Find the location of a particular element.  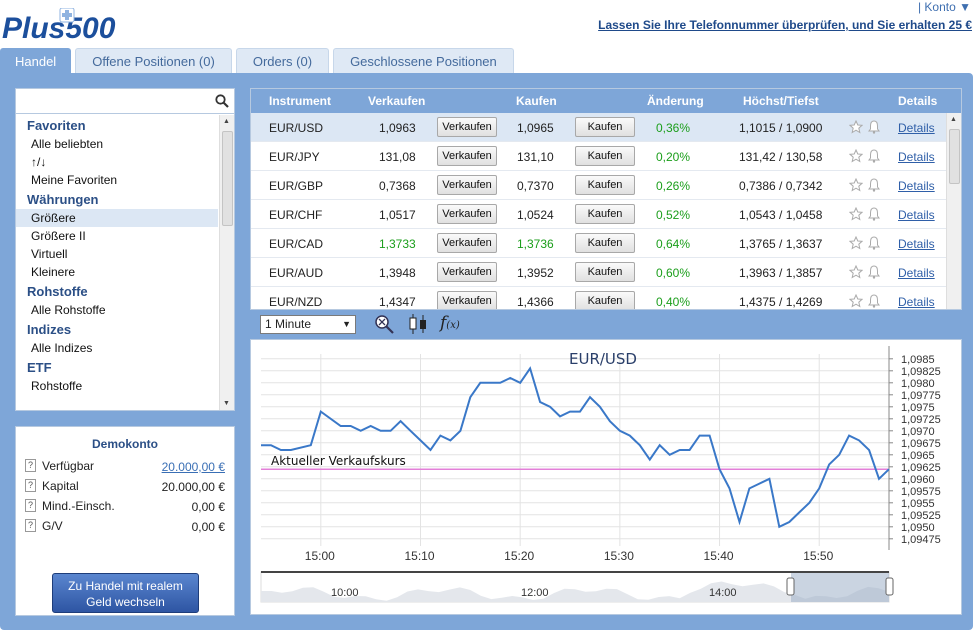

tab-offene-positionen: Offene Positionen (0) is located at coordinates (153, 60).